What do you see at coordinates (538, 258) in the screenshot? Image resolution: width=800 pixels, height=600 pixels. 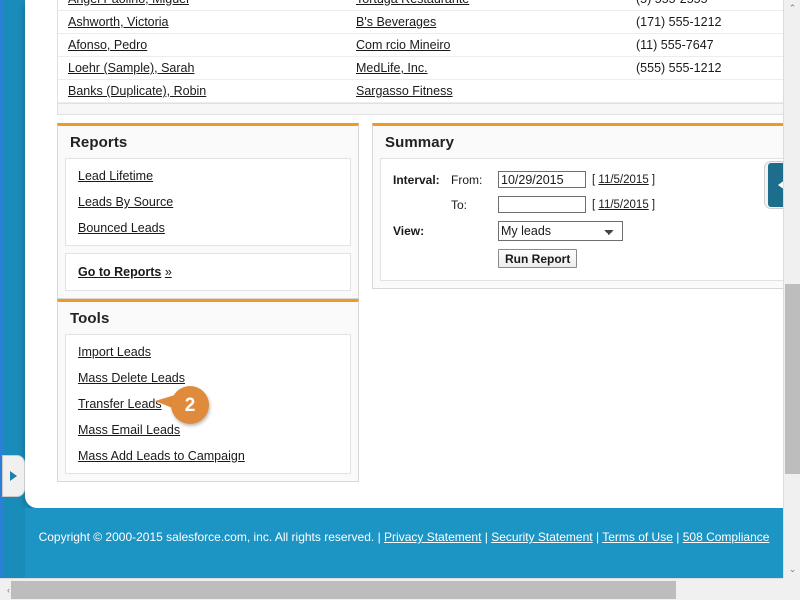 I see `run-report-button: Run Report` at bounding box center [538, 258].